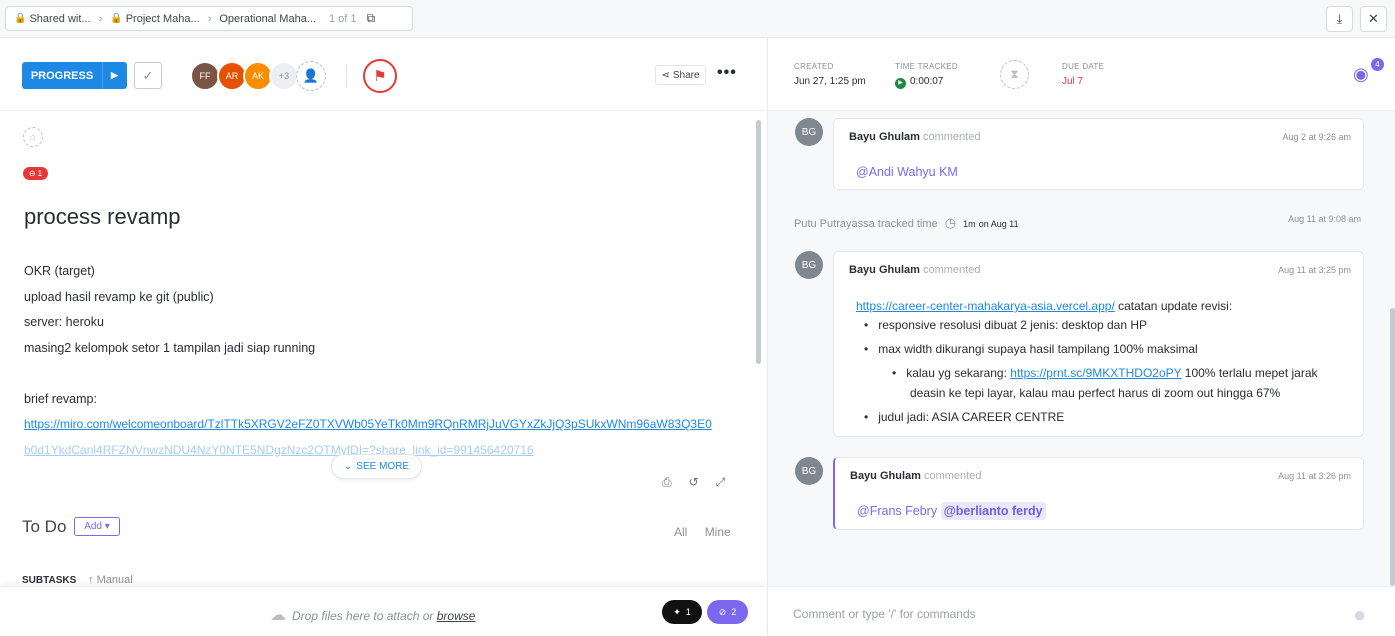  What do you see at coordinates (33, 137) in the screenshot?
I see `tag-icon: ⌂` at bounding box center [33, 137].